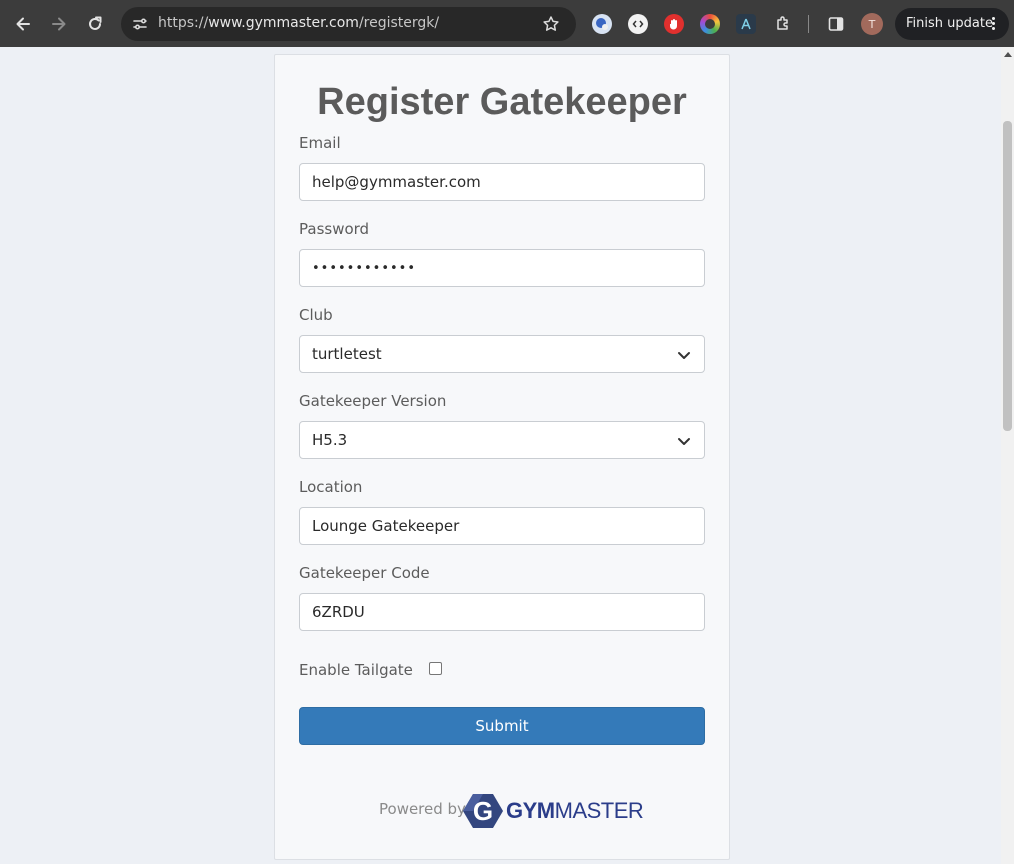 The image size is (1014, 864). Describe the element at coordinates (320, 143) in the screenshot. I see `email-label: Email` at that location.